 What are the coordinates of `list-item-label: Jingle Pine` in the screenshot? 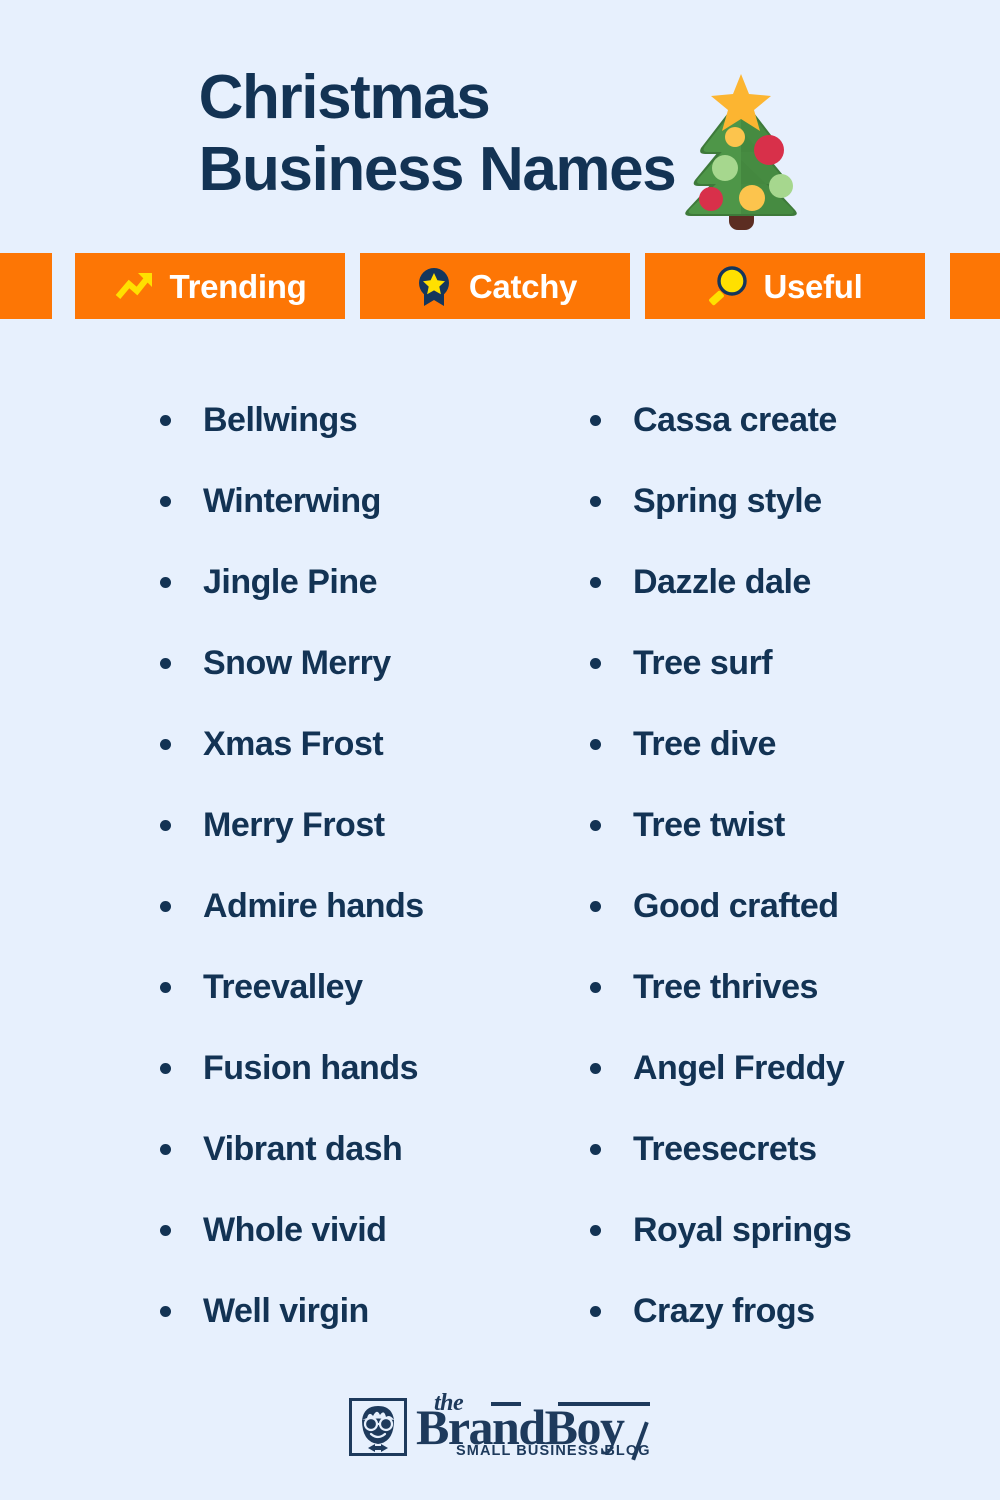 It's located at (290, 582).